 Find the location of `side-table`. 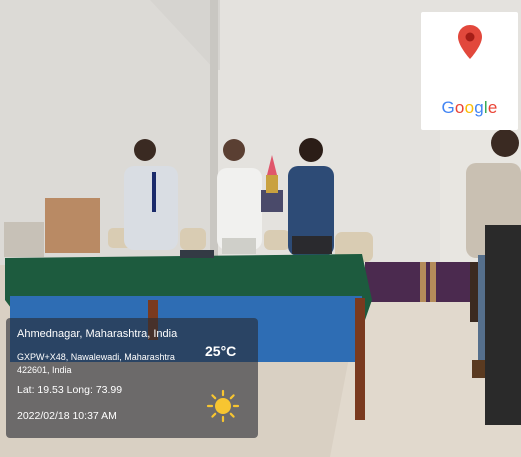

side-table is located at coordinates (24, 239).